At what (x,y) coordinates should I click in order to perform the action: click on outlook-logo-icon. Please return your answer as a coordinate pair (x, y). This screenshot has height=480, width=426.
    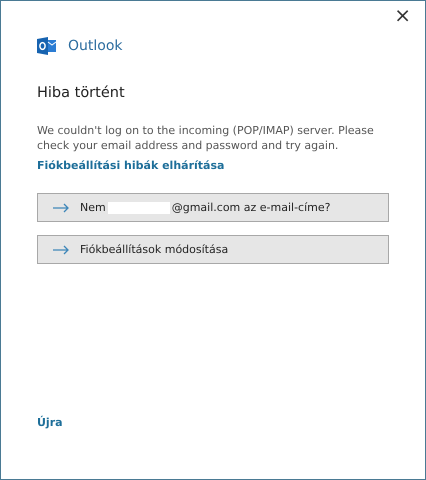
    Looking at the image, I should click on (47, 46).